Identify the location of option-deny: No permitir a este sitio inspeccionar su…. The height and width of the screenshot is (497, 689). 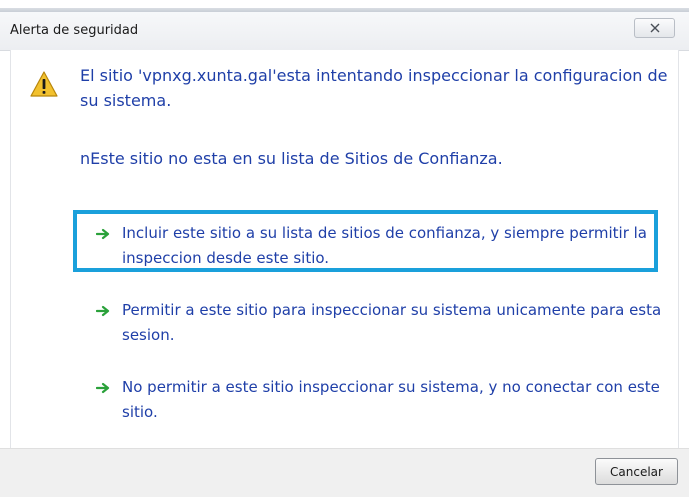
(381, 400).